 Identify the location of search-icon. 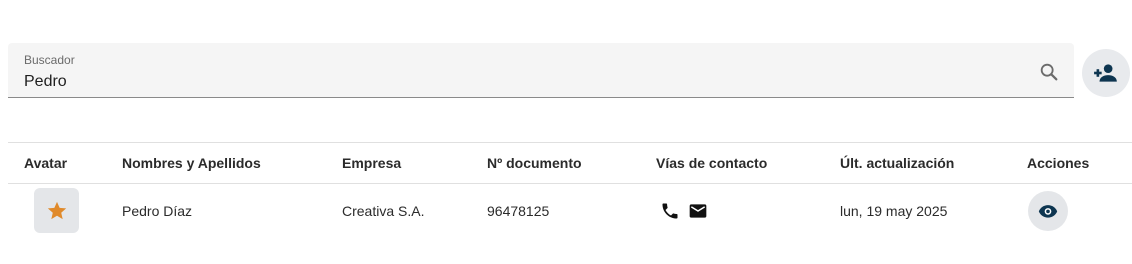
(1049, 72).